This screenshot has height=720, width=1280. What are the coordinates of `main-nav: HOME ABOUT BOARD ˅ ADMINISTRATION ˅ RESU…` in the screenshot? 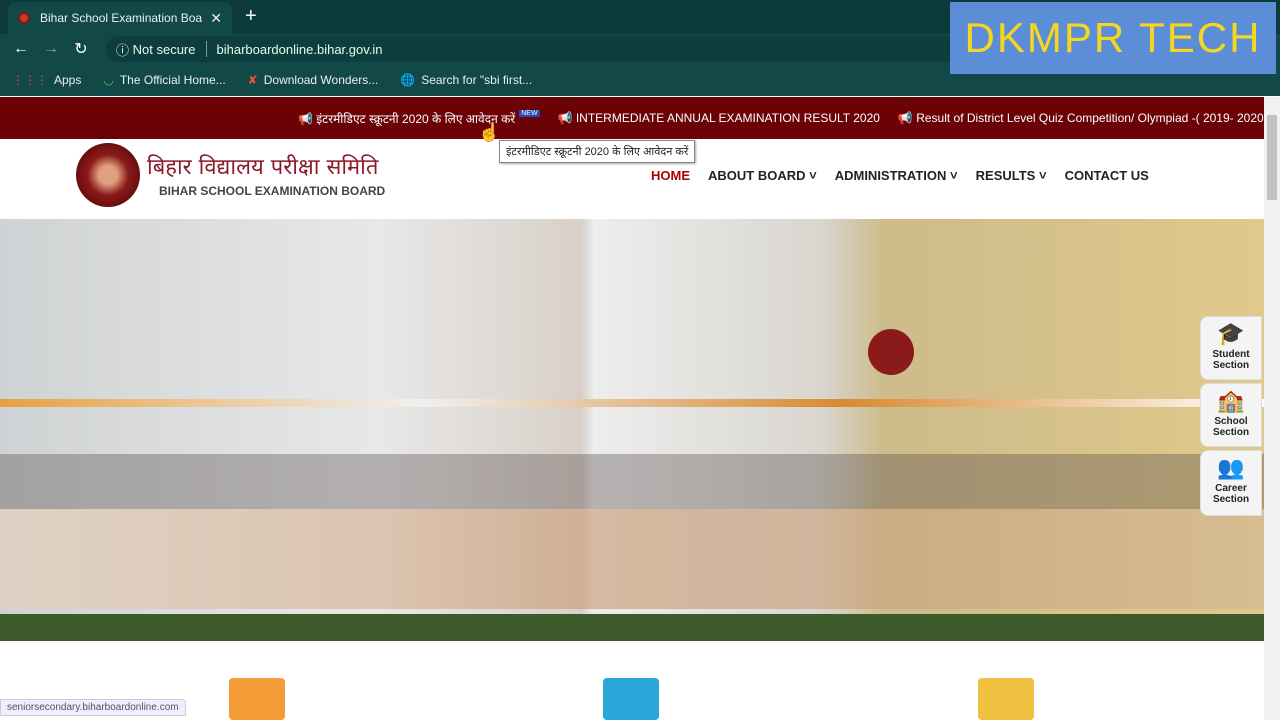 It's located at (900, 175).